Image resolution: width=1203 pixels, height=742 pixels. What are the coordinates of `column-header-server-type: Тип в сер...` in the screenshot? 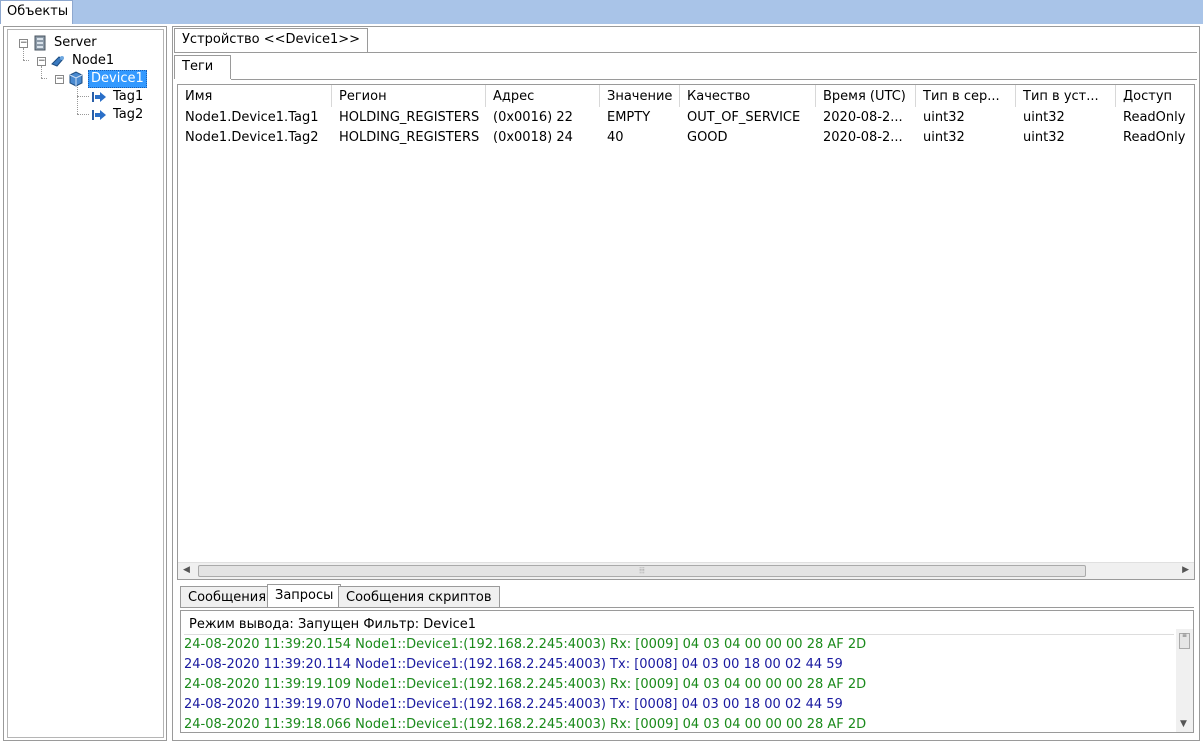 It's located at (966, 96).